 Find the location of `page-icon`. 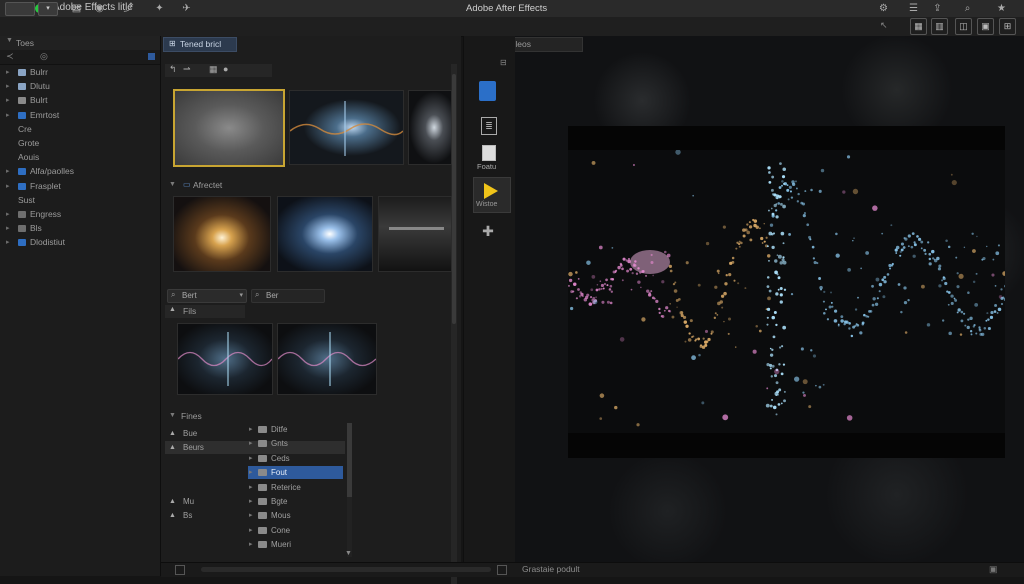

page-icon is located at coordinates (489, 153).